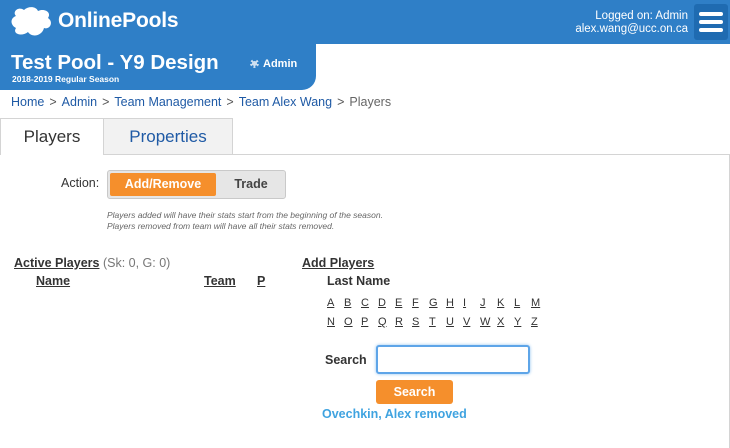  I want to click on breadcrumb-admin: Admin, so click(79, 102).